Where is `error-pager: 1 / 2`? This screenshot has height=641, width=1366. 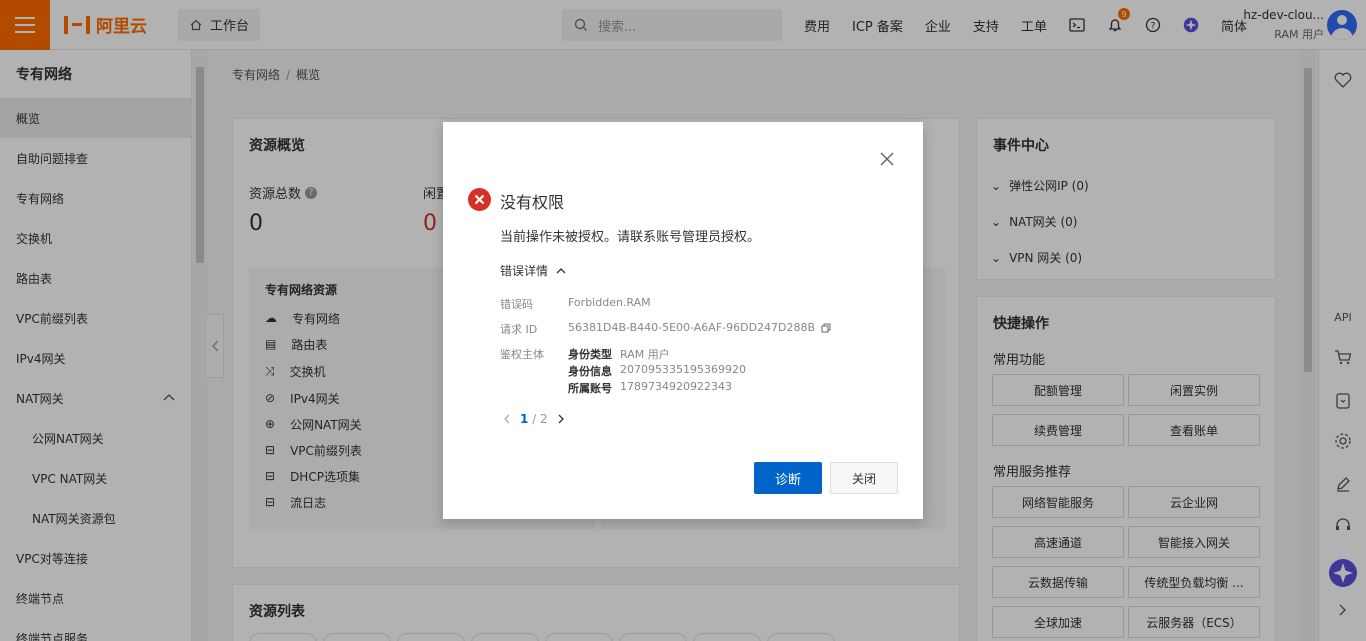 error-pager: 1 / 2 is located at coordinates (534, 419).